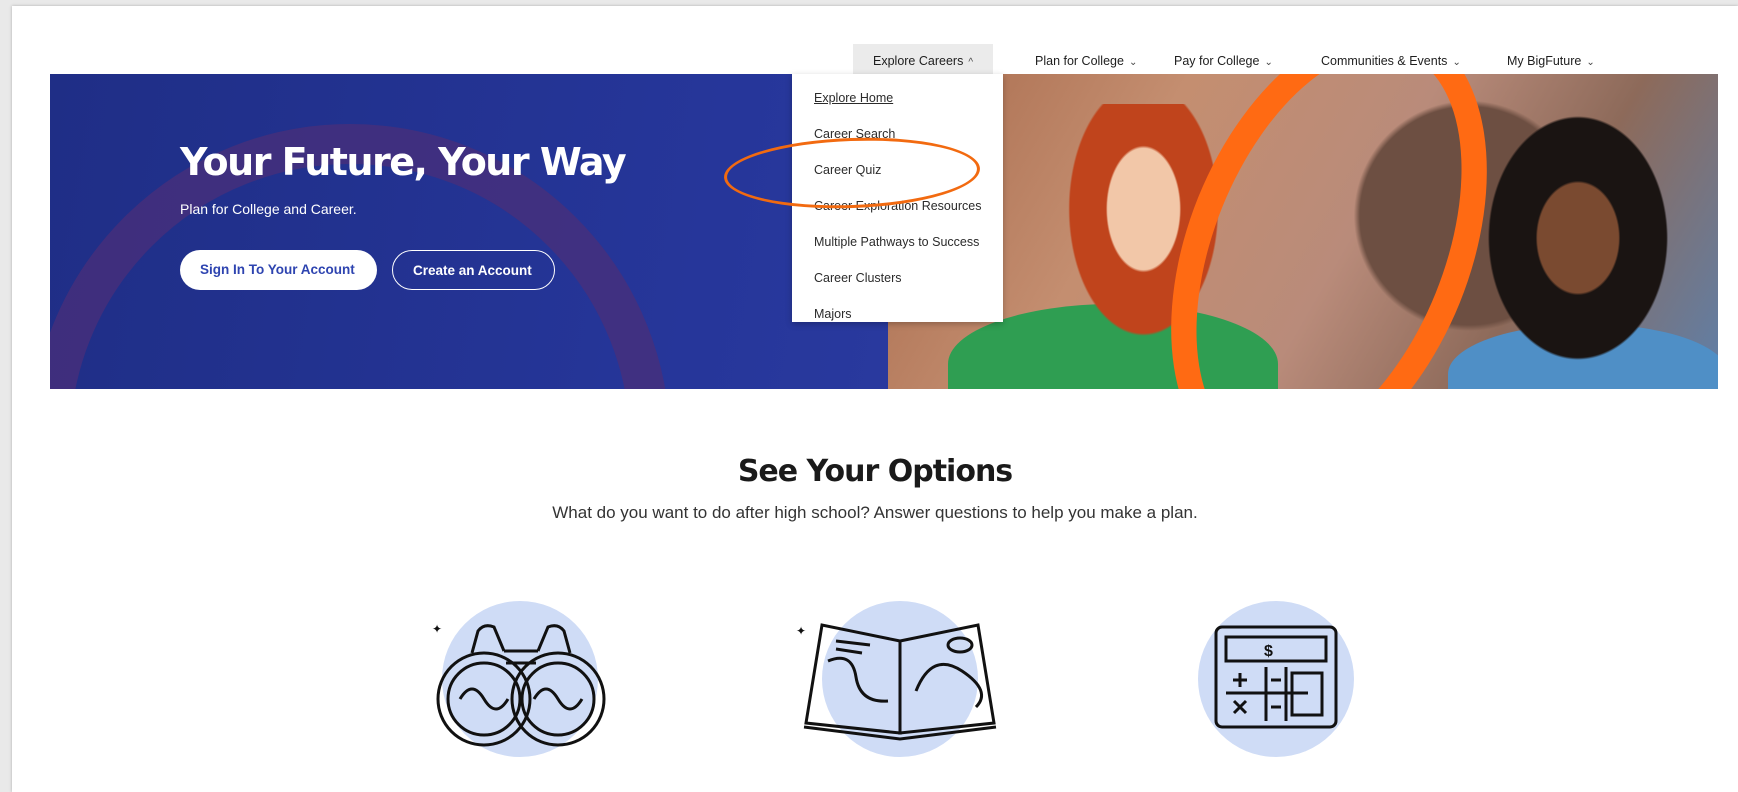 The height and width of the screenshot is (792, 1738). Describe the element at coordinates (918, 61) in the screenshot. I see `nav-label: Explore Careers` at that location.